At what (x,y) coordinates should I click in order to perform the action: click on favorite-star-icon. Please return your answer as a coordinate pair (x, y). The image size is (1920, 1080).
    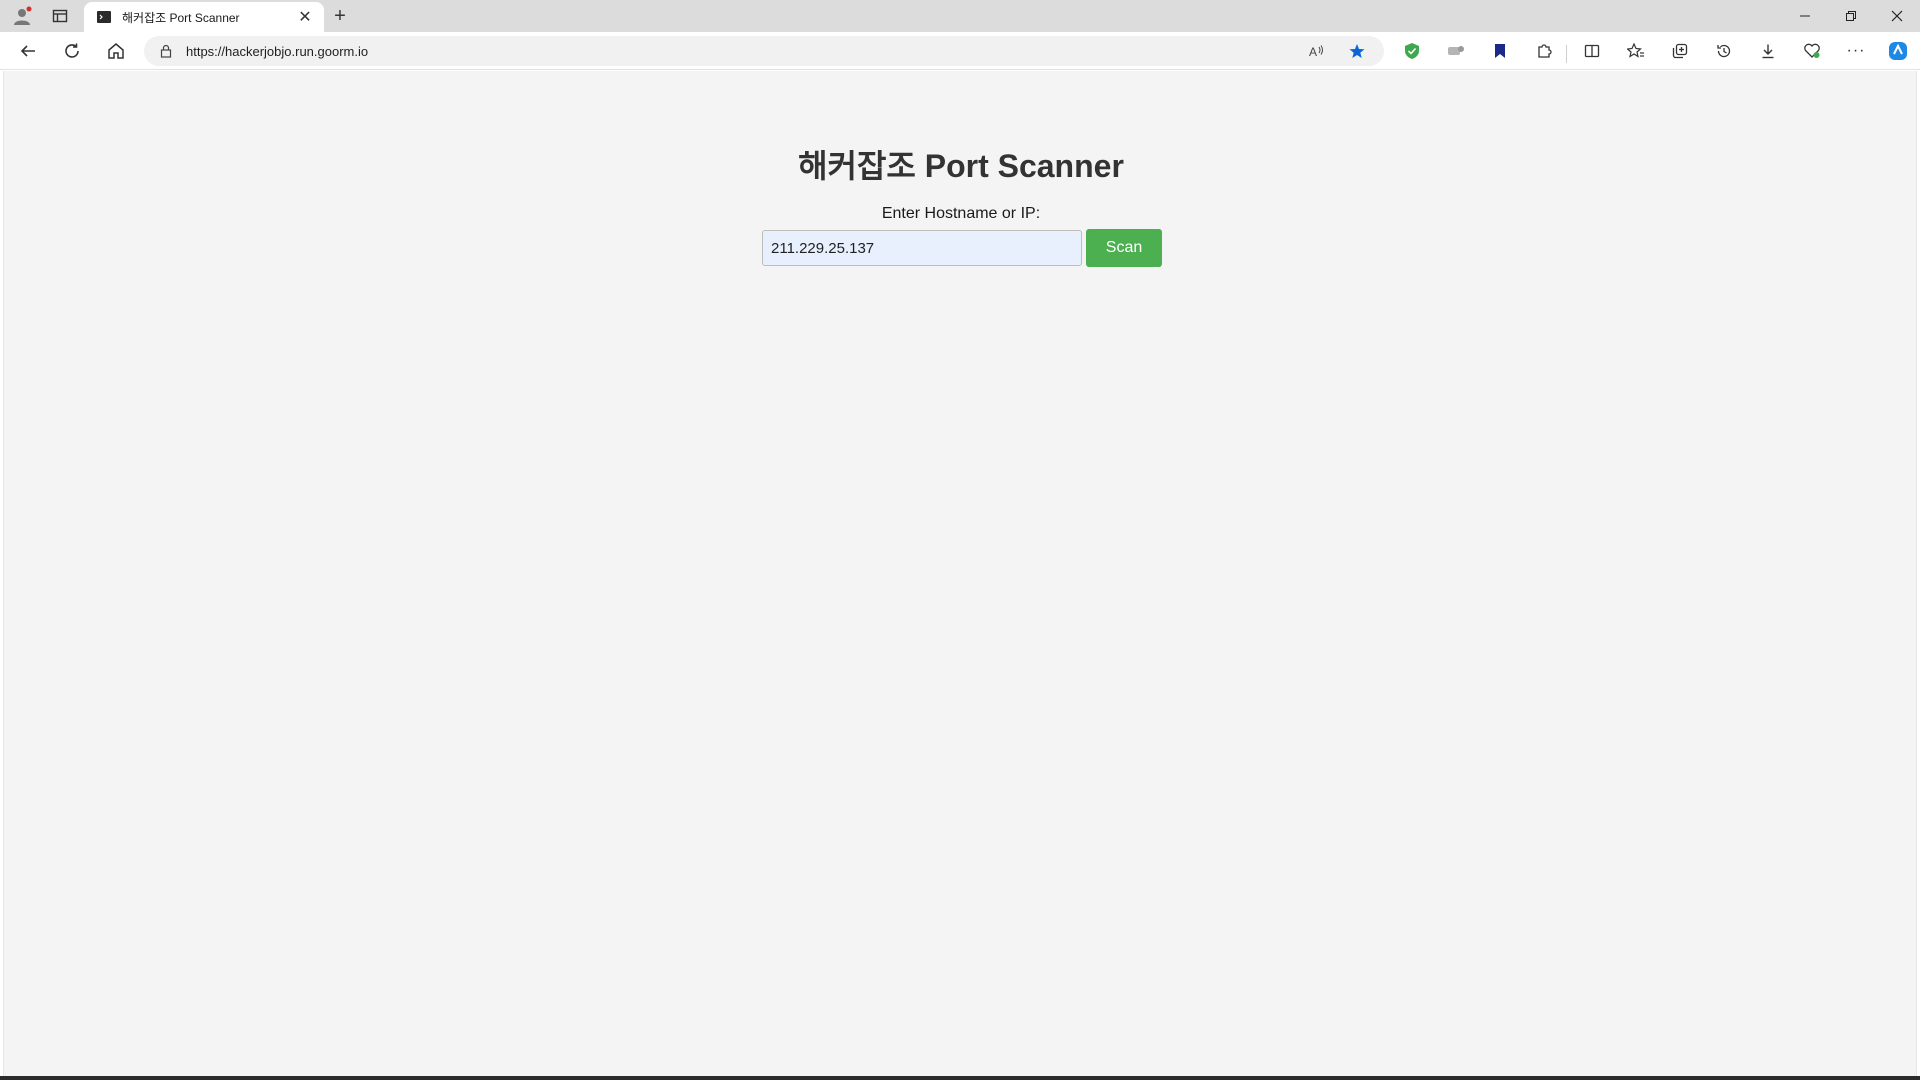
    Looking at the image, I should click on (1357, 51).